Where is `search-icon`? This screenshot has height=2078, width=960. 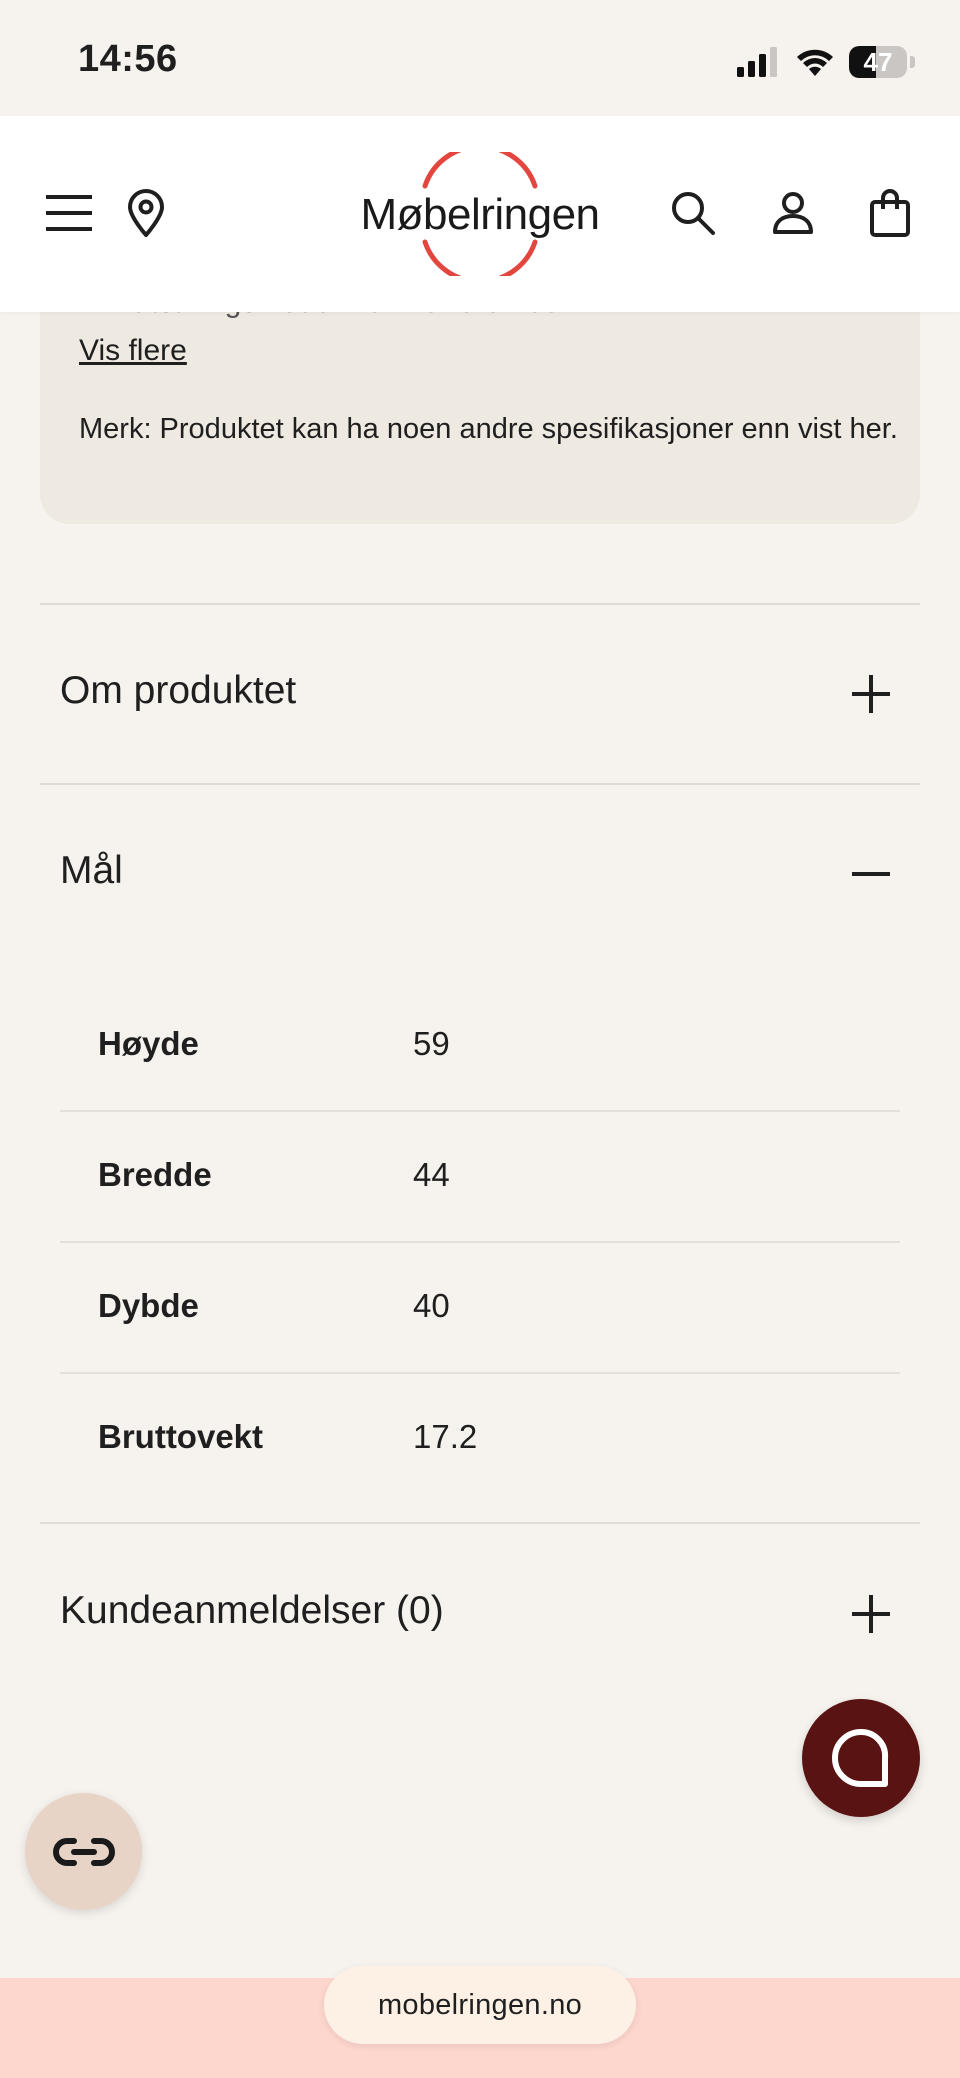 search-icon is located at coordinates (693, 213).